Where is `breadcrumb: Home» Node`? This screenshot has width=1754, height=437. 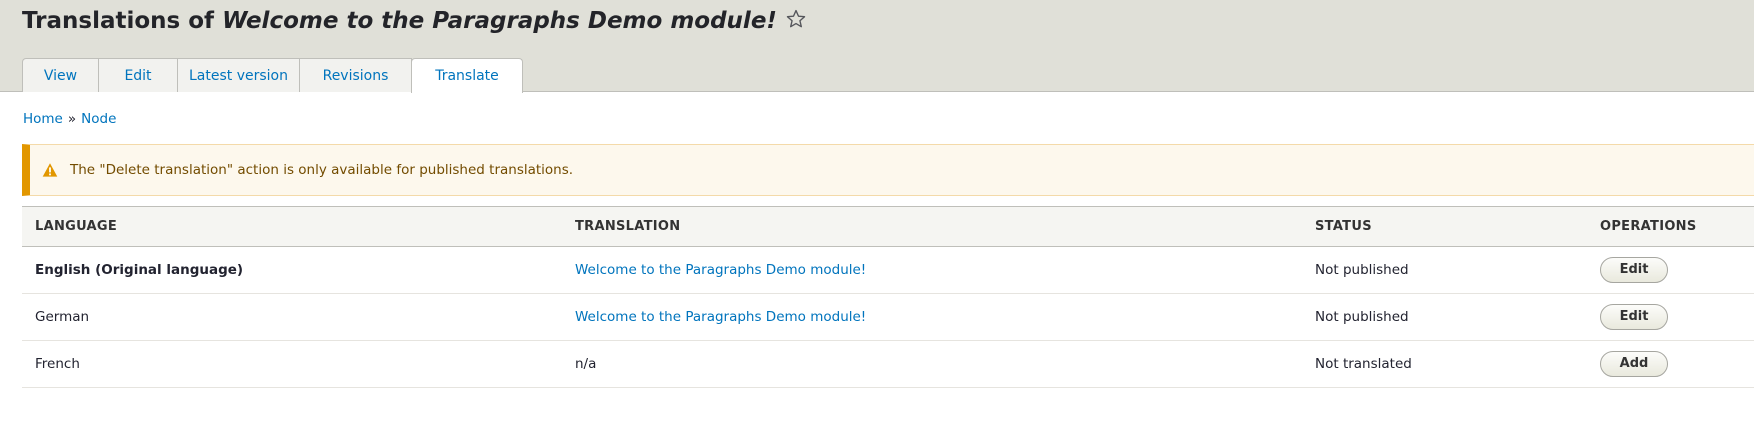 breadcrumb: Home» Node is located at coordinates (69, 119).